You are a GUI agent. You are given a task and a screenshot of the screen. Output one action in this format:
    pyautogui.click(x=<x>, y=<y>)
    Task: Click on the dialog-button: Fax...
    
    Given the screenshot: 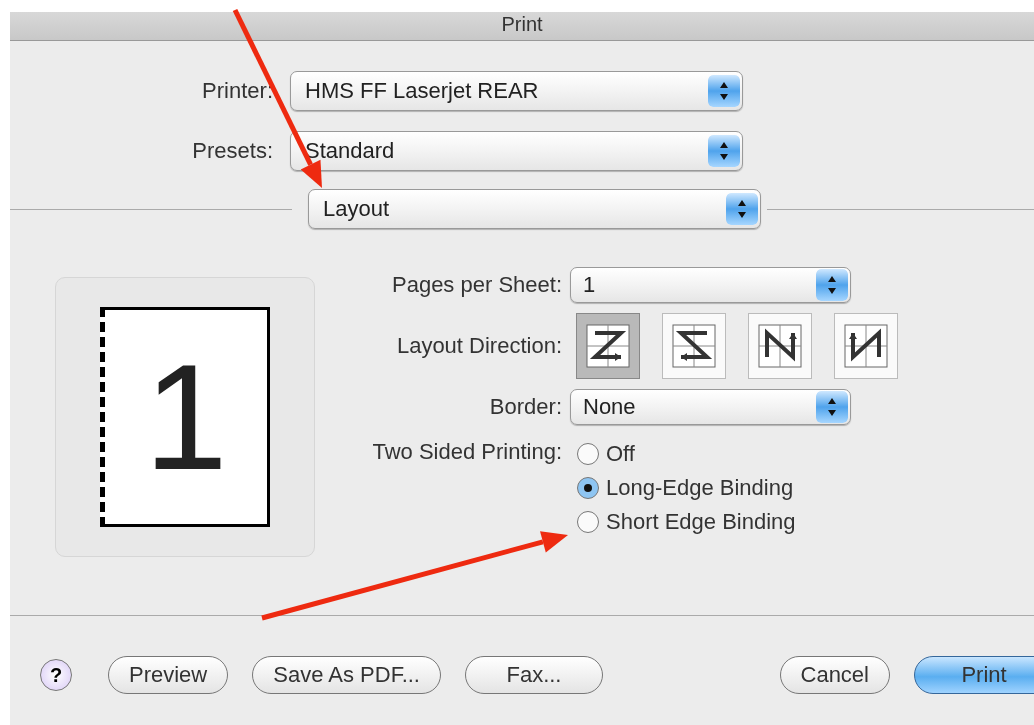 What is the action you would take?
    pyautogui.click(x=534, y=675)
    